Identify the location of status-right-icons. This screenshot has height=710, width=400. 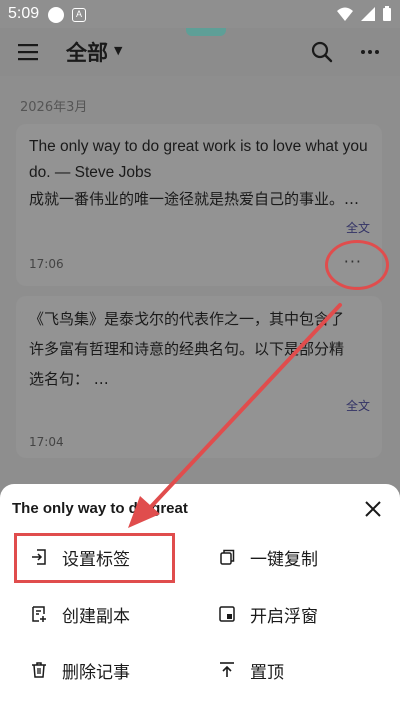
(364, 14).